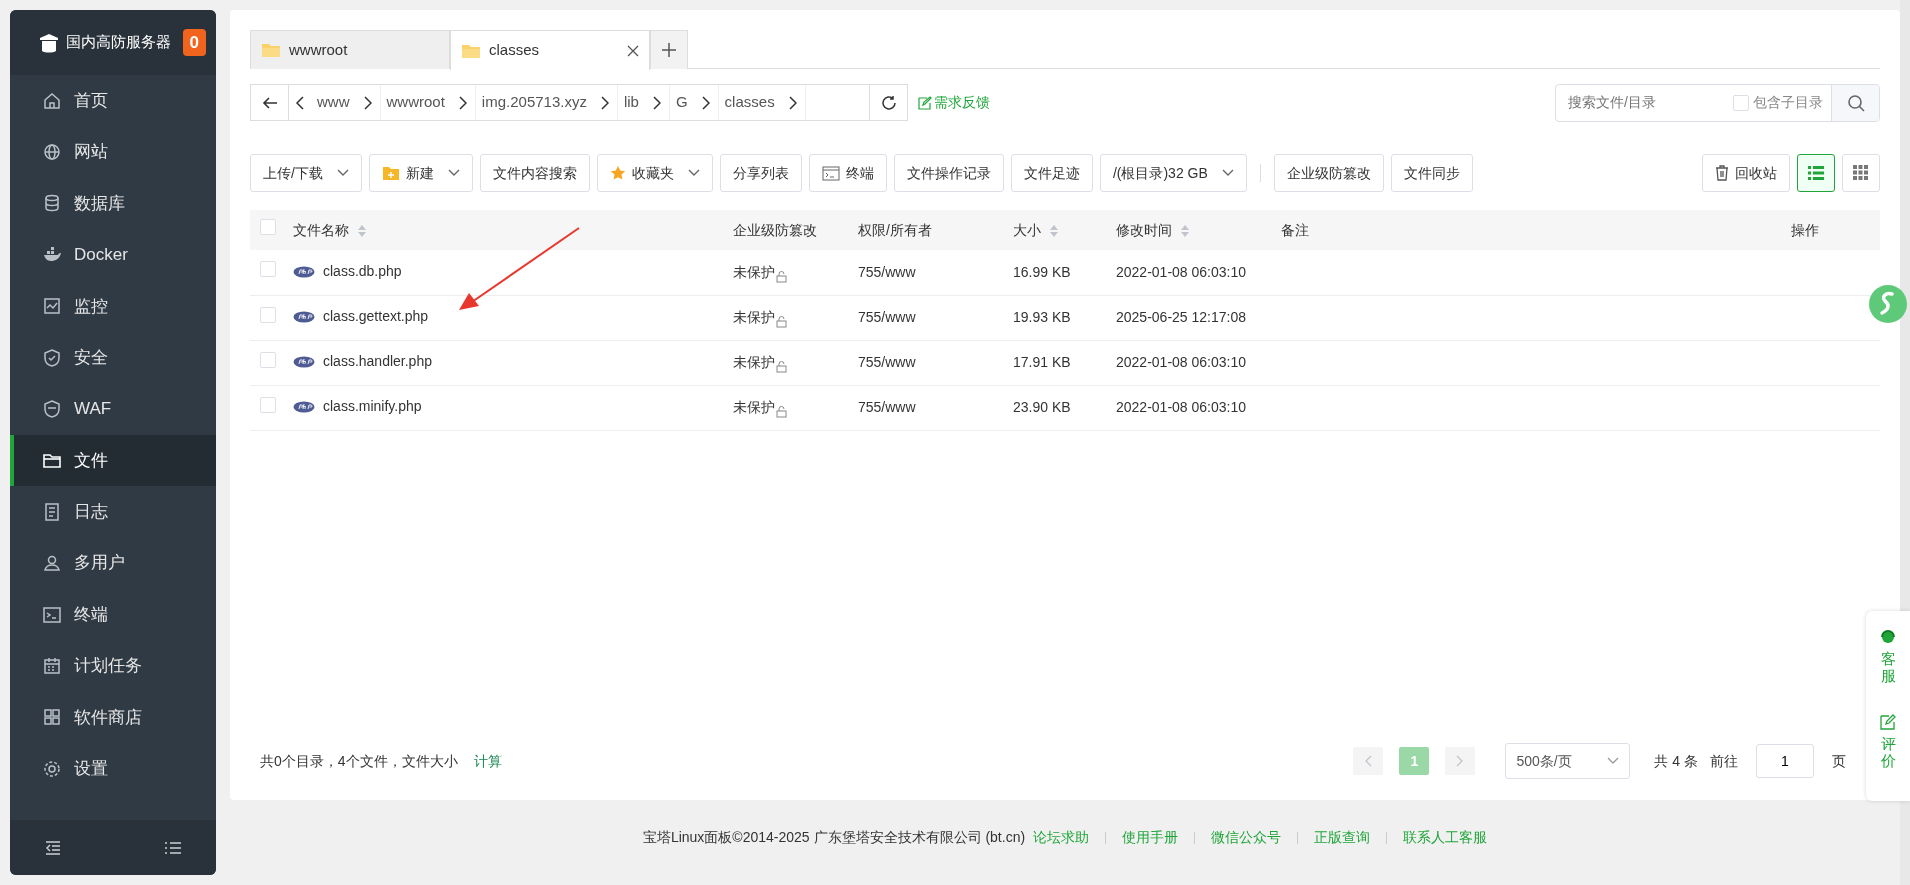 This screenshot has height=885, width=1910. Describe the element at coordinates (546, 102) in the screenshot. I see `breadcrumb-item: img.205713.xyz` at that location.